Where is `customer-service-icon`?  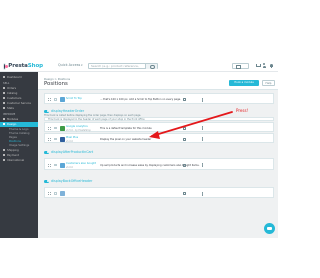 customer-service-icon is located at coordinates (4, 103).